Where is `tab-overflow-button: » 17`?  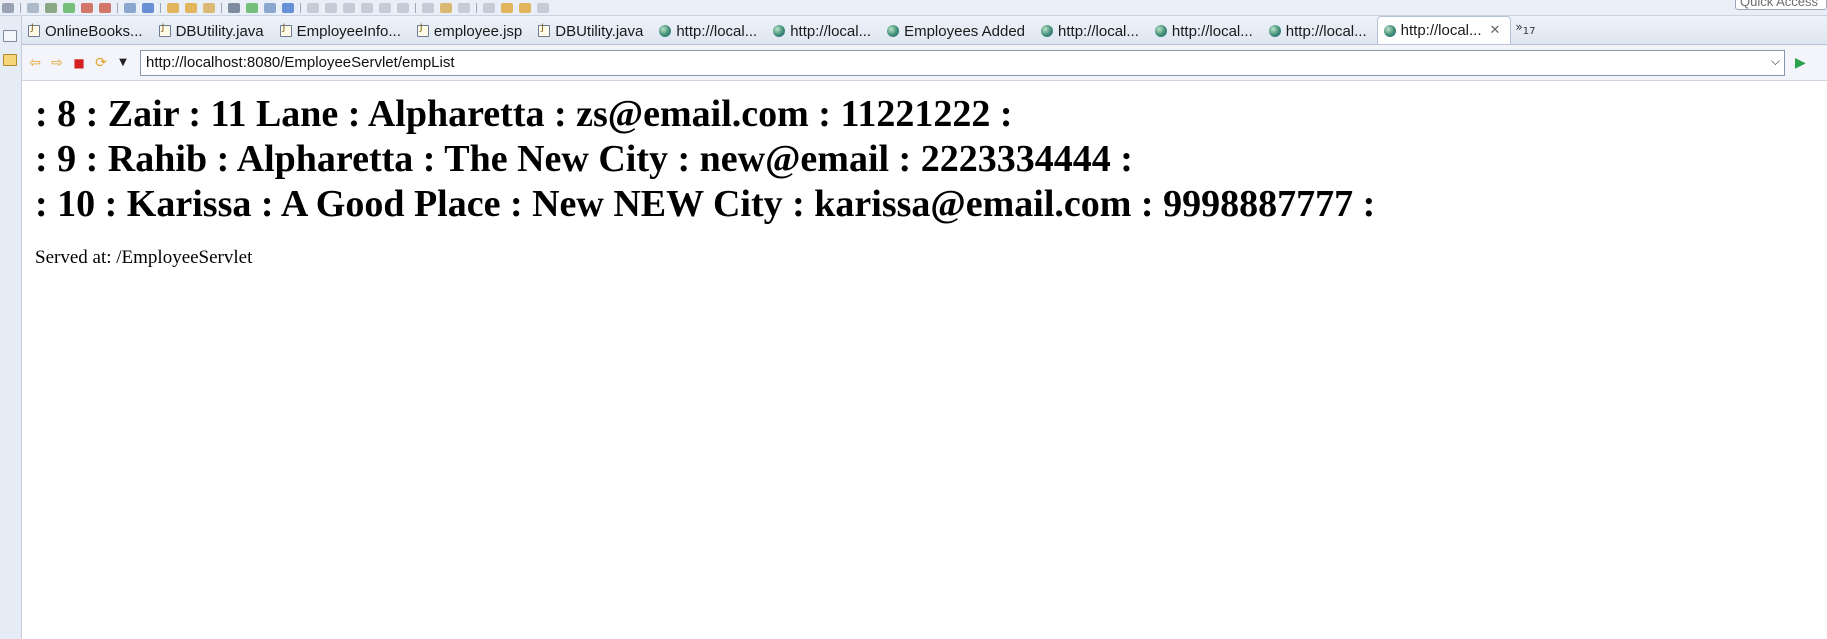
tab-overflow-button: » 17 is located at coordinates (1525, 32).